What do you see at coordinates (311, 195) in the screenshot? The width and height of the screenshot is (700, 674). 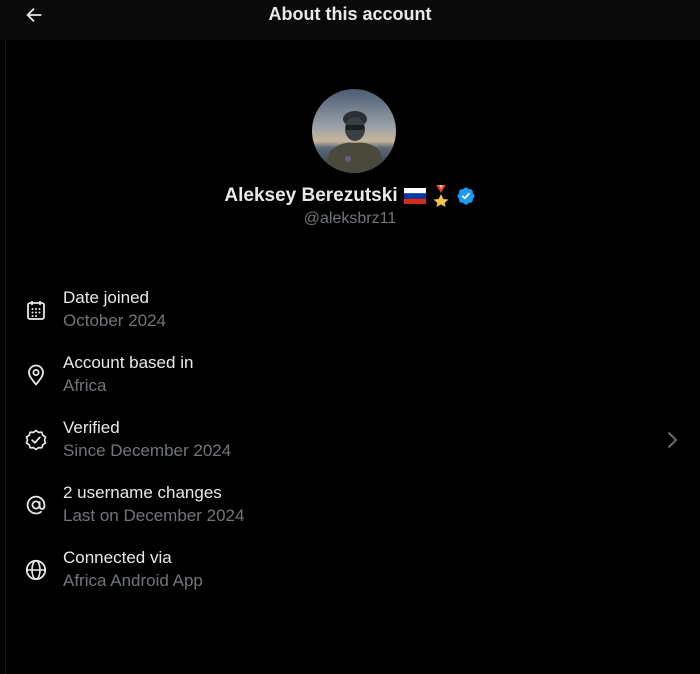 I see `display-name: Aleksey Berezutski` at bounding box center [311, 195].